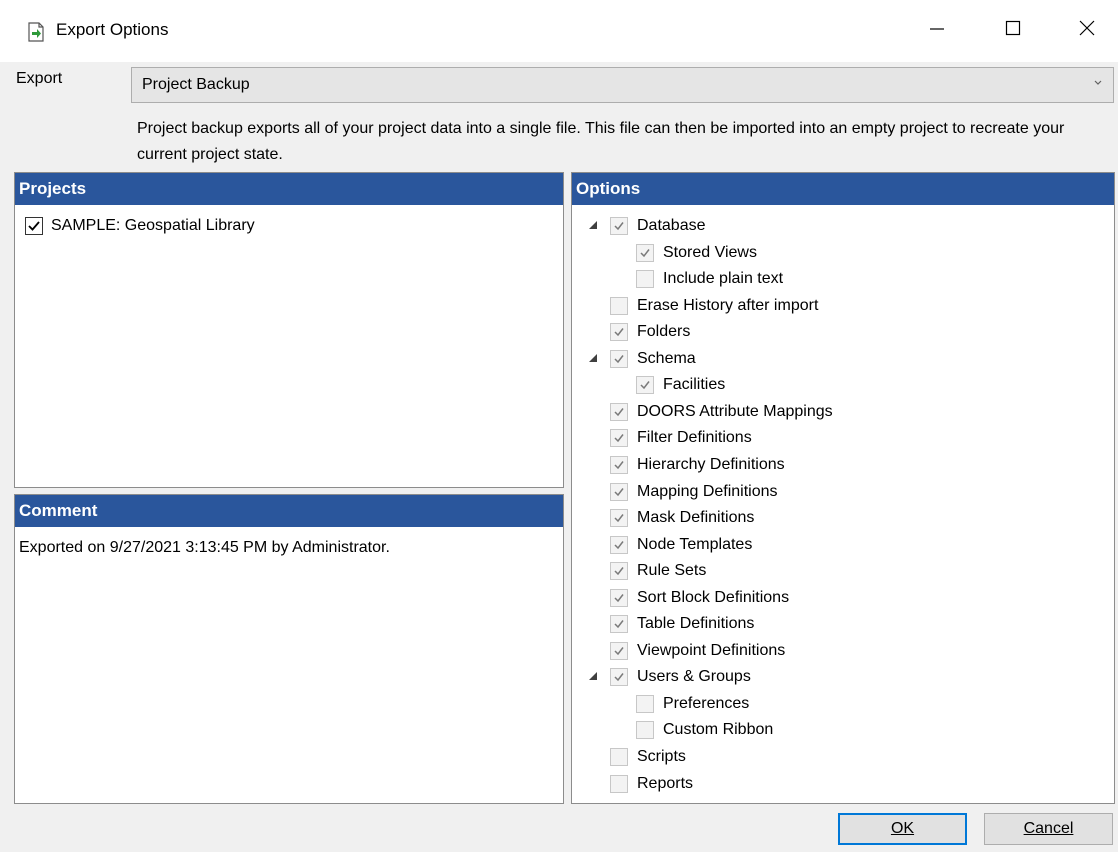 The image size is (1118, 852). I want to click on project-item: SAMPLE: Geospatial Library, so click(140, 226).